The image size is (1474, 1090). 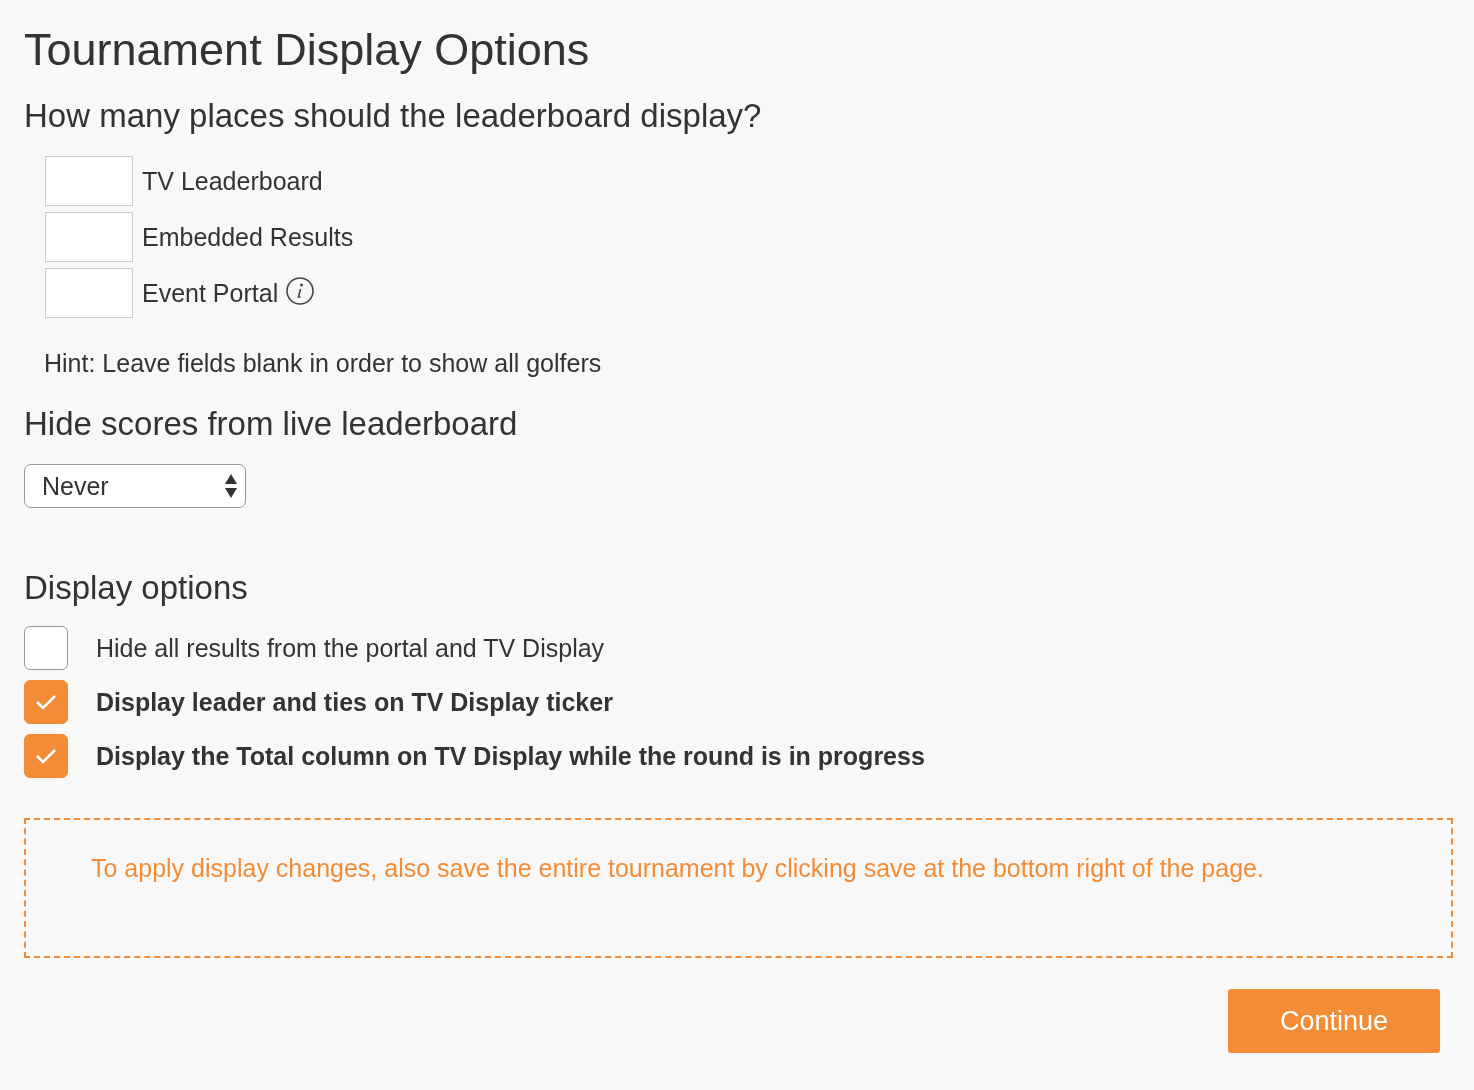 I want to click on checkbox-label: Display leader and ties on TV Display ticker, so click(x=354, y=702).